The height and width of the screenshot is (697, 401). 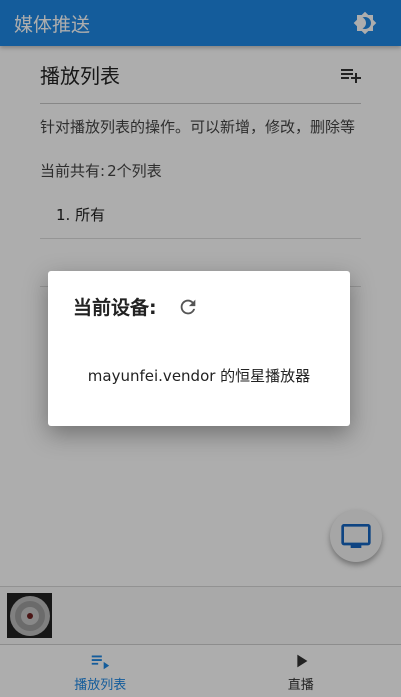 I want to click on dialog-title: 当前设备:, so click(x=115, y=308).